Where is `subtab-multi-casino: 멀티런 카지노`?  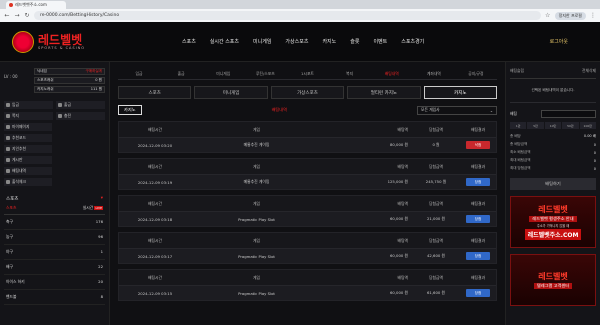 subtab-multi-casino: 멀티런 카지노 is located at coordinates (384, 92).